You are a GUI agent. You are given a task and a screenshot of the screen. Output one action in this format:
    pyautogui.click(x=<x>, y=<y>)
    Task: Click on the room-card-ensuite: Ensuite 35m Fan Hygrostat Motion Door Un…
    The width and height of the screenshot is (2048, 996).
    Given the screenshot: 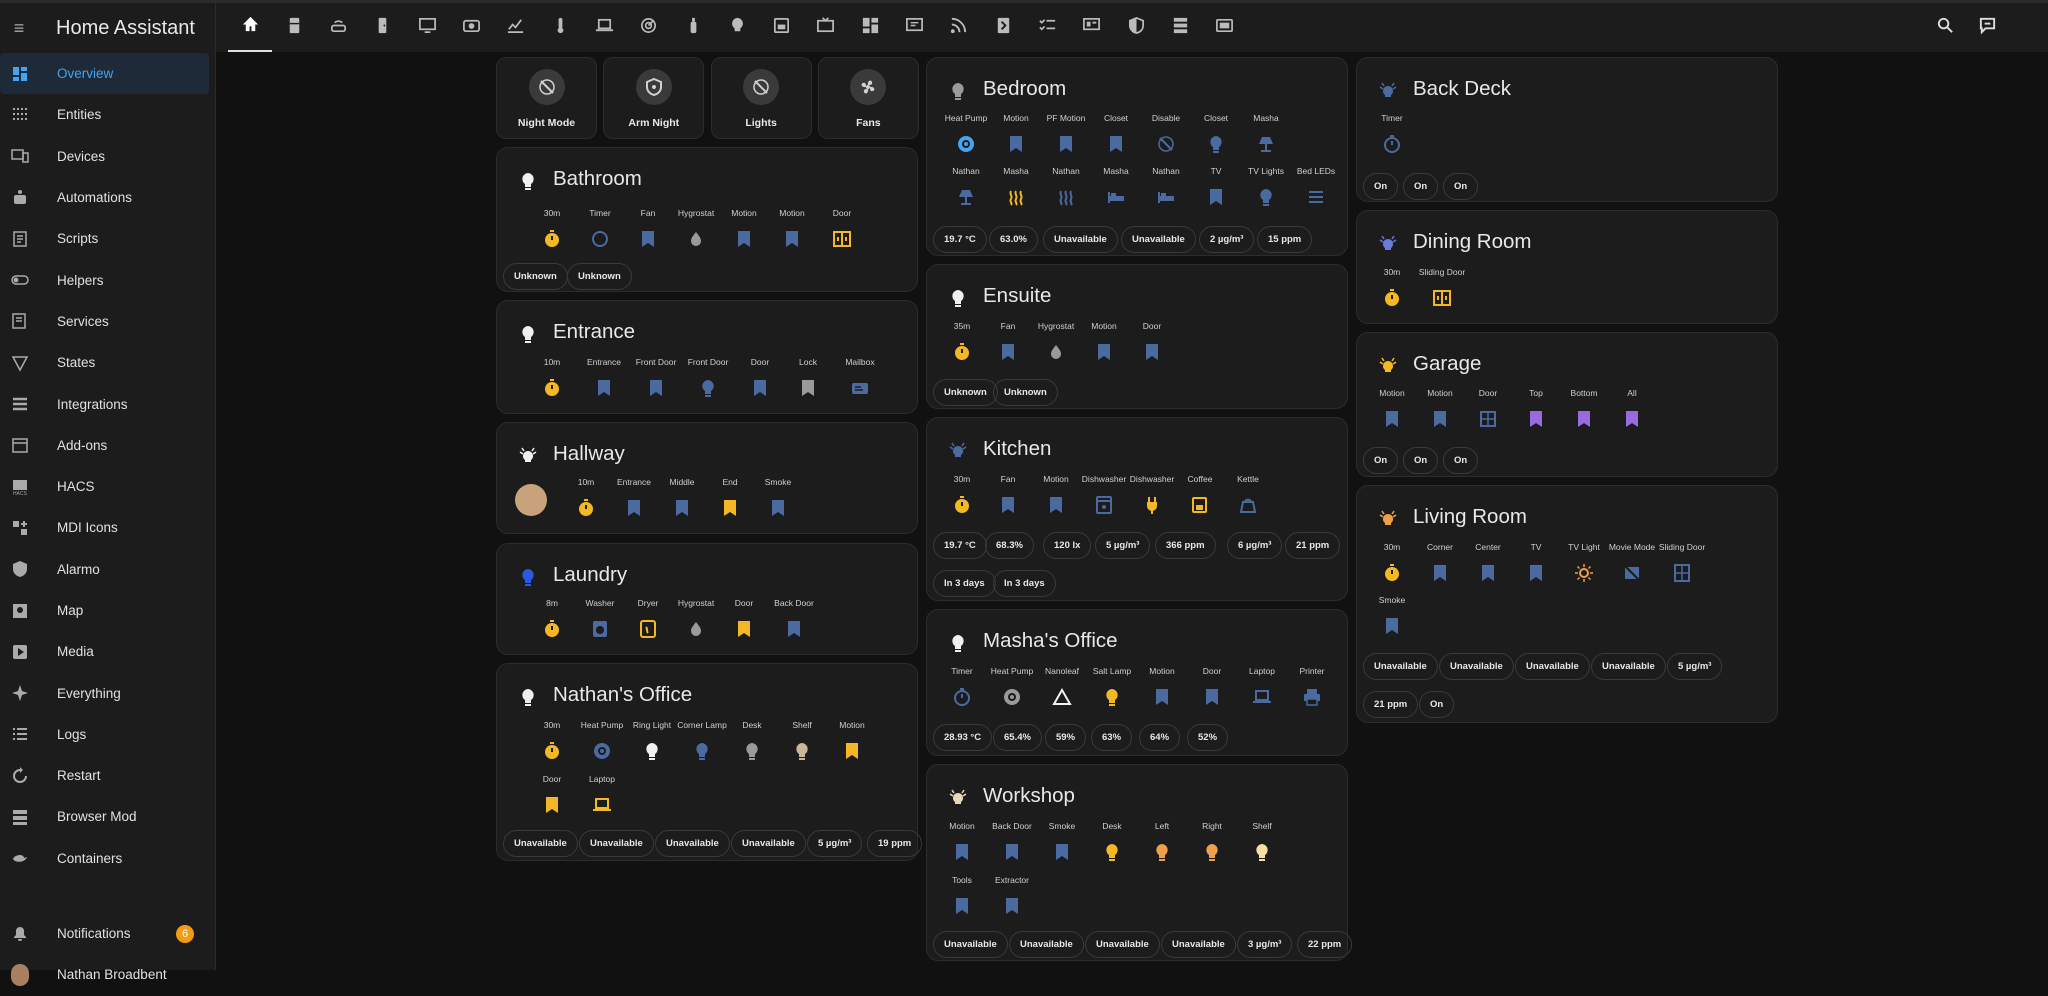 What is the action you would take?
    pyautogui.click(x=1137, y=336)
    